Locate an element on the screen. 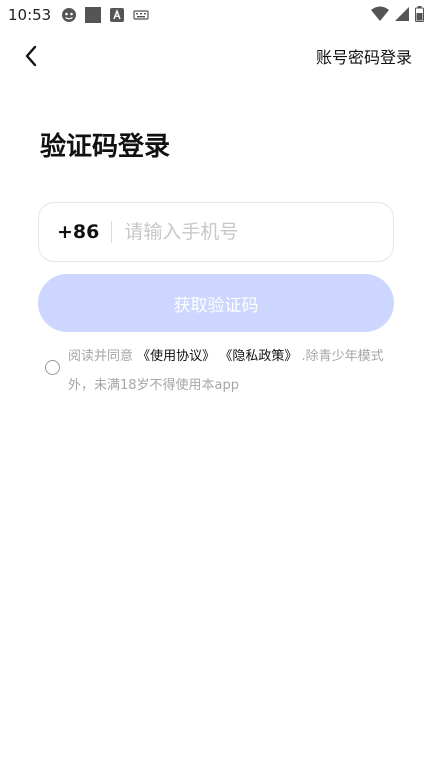 Image resolution: width=432 pixels, height=768 pixels. status-bar: 10:53 is located at coordinates (216, 15).